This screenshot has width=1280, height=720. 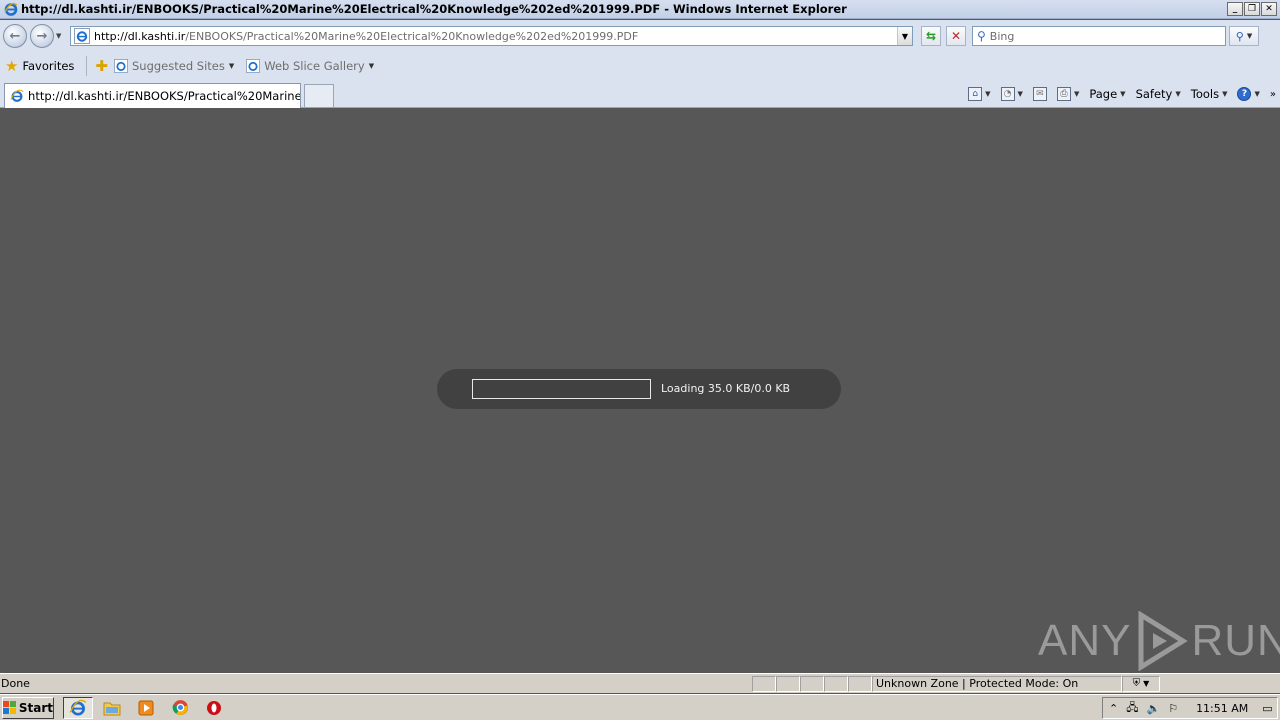 What do you see at coordinates (1099, 36) in the screenshot?
I see `search-box: ⚲ Bing` at bounding box center [1099, 36].